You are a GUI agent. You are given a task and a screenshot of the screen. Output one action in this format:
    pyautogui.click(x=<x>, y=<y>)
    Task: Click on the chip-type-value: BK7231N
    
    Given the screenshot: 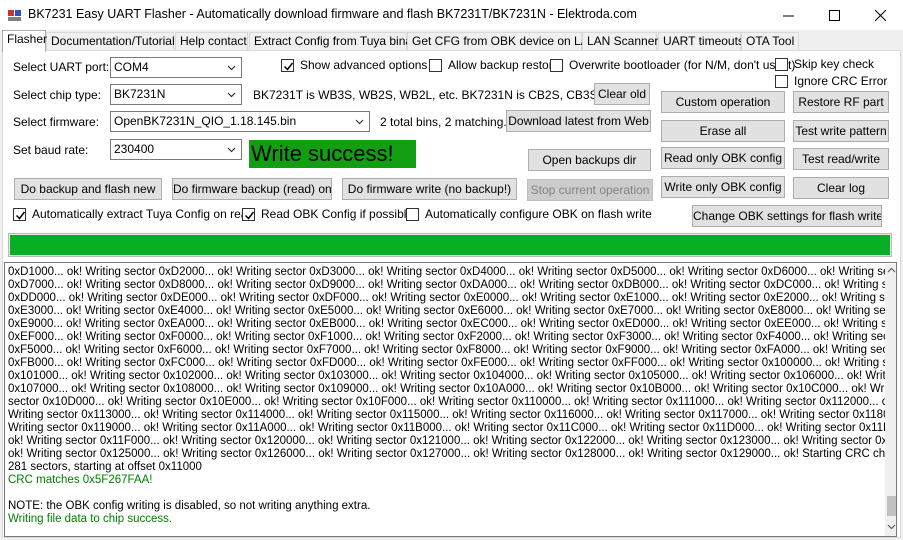 What is the action you would take?
    pyautogui.click(x=140, y=94)
    